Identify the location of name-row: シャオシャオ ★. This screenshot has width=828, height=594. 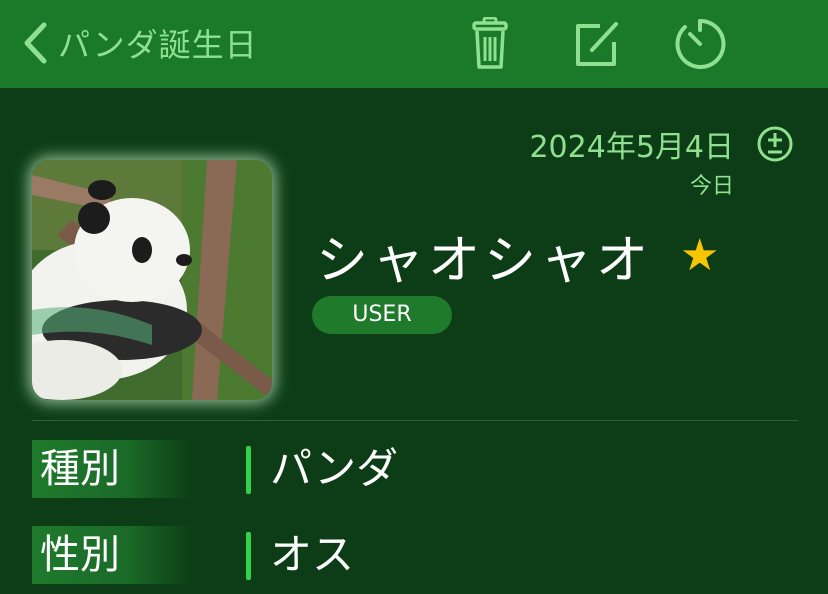
(517, 255).